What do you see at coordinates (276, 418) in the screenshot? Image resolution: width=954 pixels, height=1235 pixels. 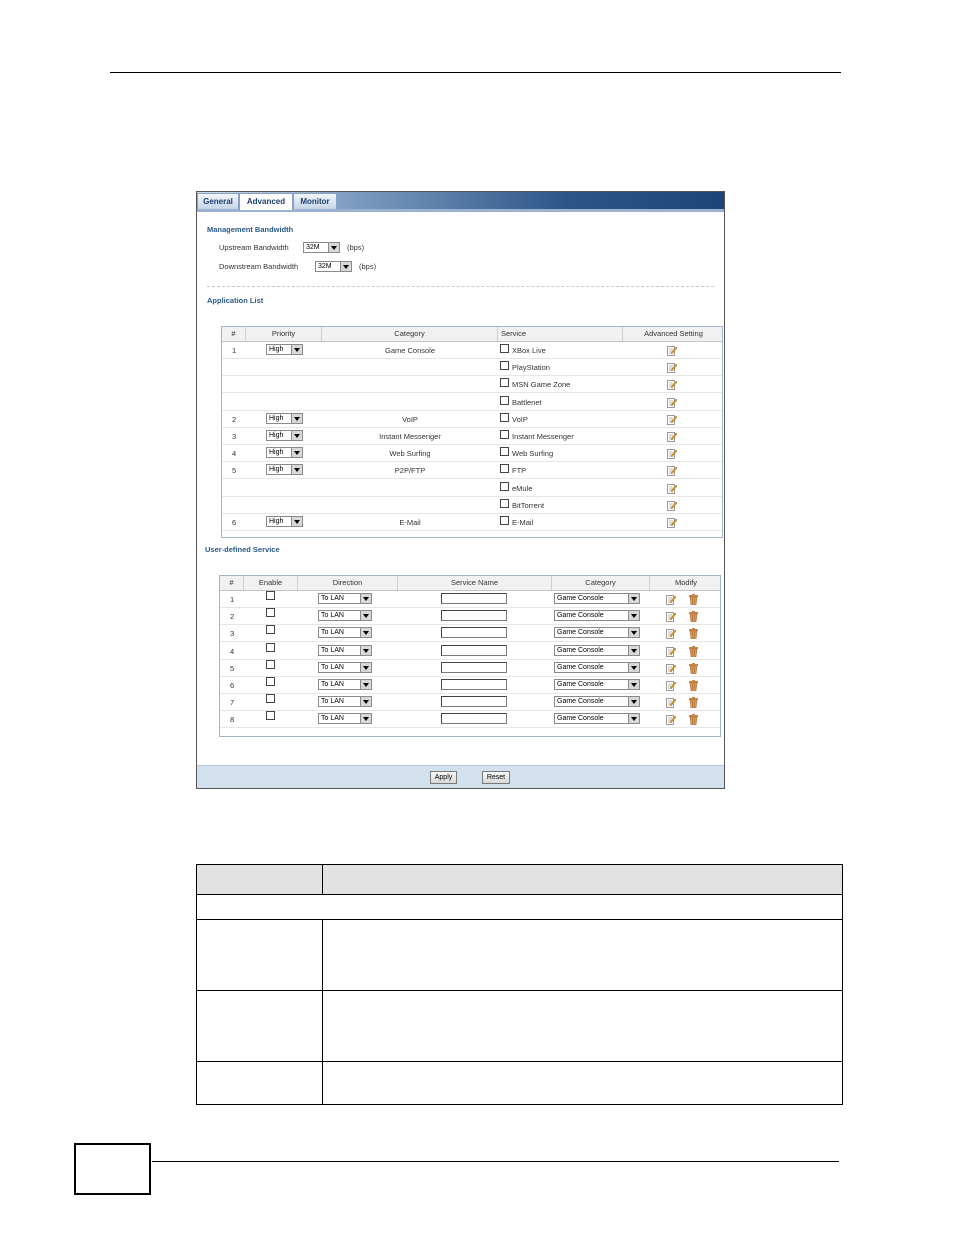 I see `priority-value: High` at bounding box center [276, 418].